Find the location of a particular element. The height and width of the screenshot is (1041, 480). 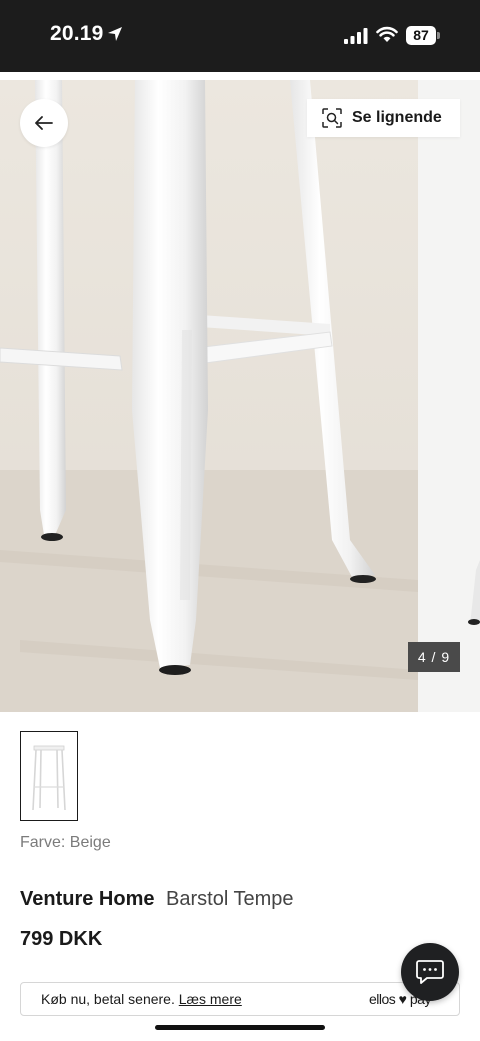

product-name: Barstol Tempe is located at coordinates (230, 899).